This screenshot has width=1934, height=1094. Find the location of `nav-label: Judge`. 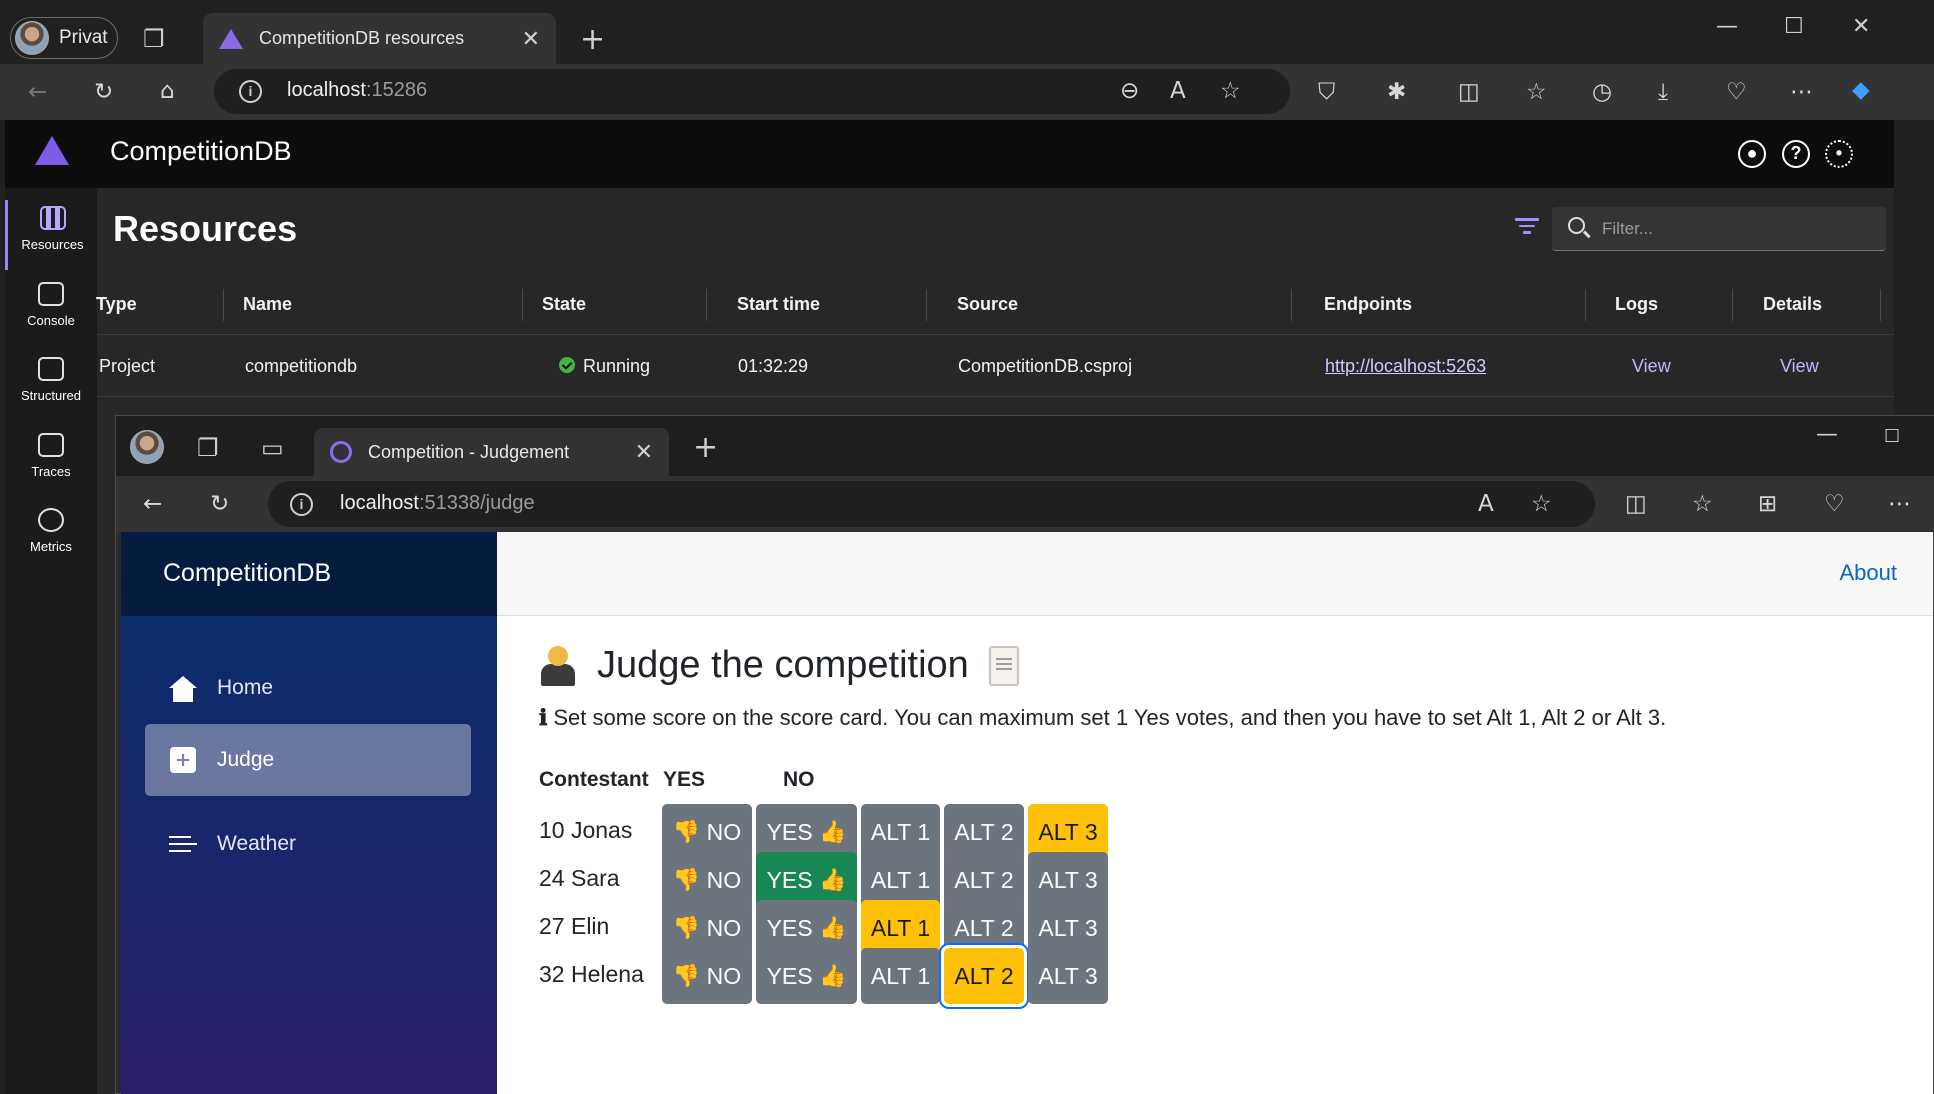

nav-label: Judge is located at coordinates (246, 759).